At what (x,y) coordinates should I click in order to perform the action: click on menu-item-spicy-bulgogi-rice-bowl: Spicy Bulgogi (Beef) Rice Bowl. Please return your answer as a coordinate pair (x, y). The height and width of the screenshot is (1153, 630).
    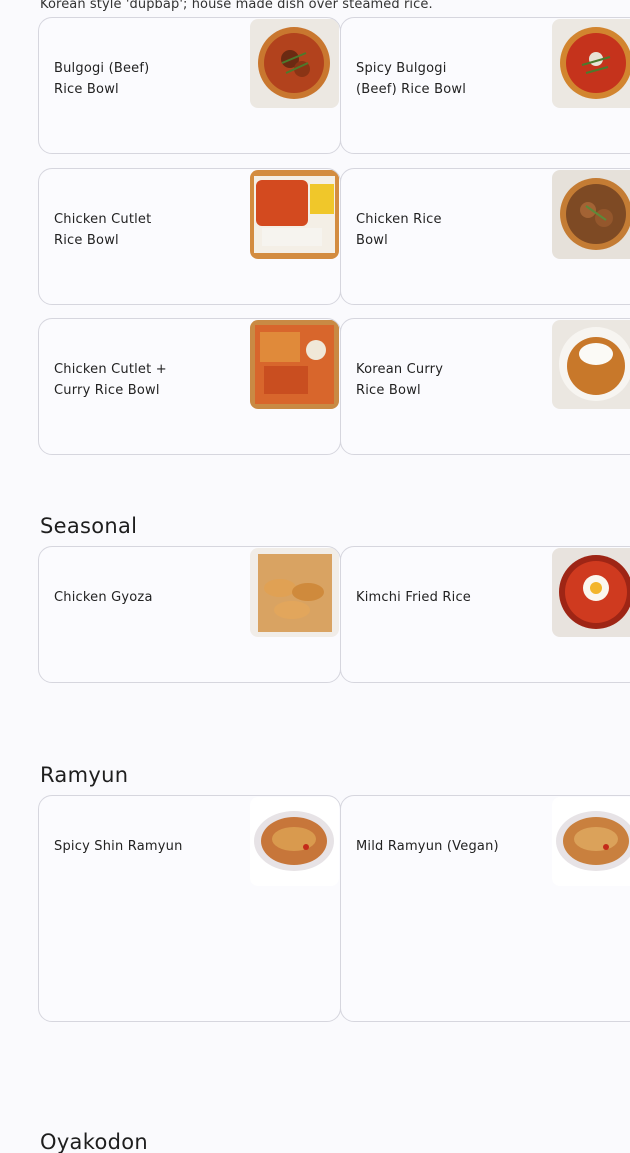
    Looking at the image, I should click on (485, 85).